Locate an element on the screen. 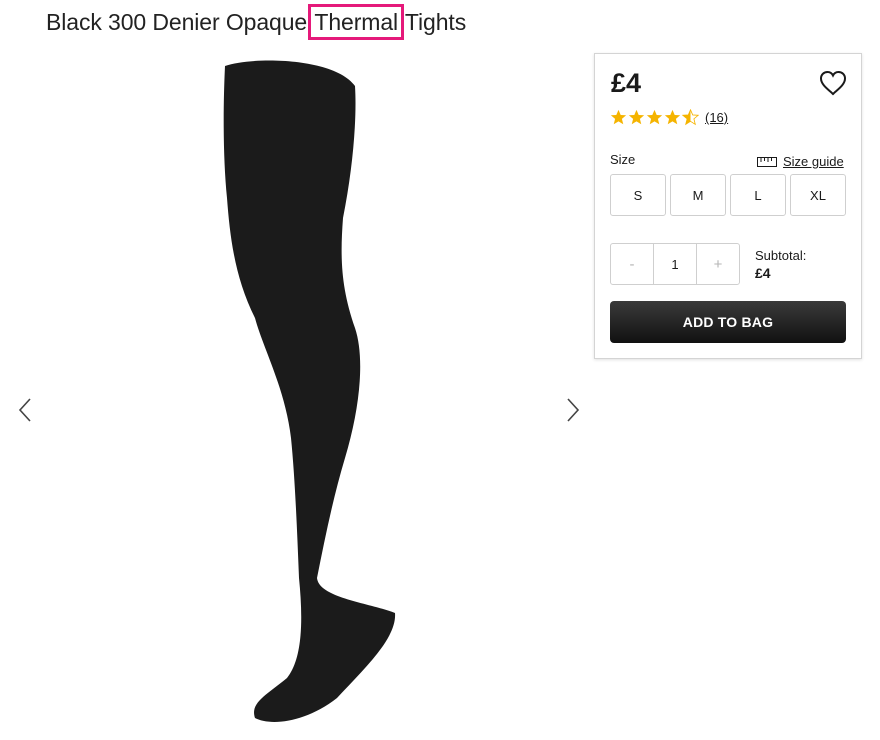 The width and height of the screenshot is (880, 740). quantity-stepper: - 1 + is located at coordinates (675, 264).